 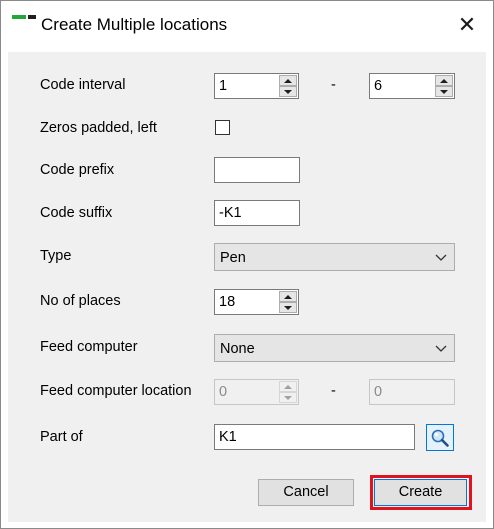 I want to click on feed-computer-label: Feed computer, so click(x=89, y=347).